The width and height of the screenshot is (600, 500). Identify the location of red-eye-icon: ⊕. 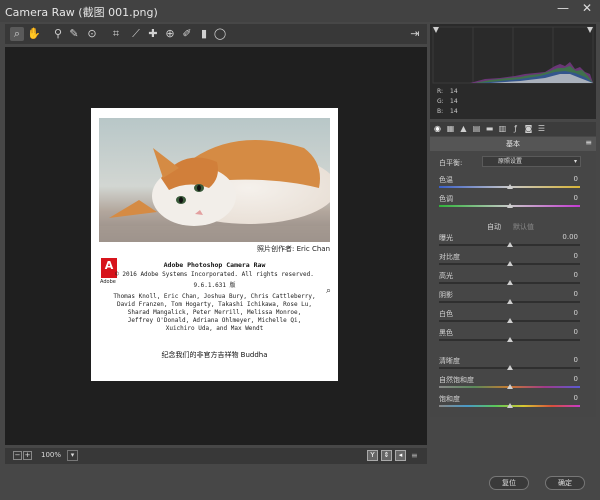
(170, 34).